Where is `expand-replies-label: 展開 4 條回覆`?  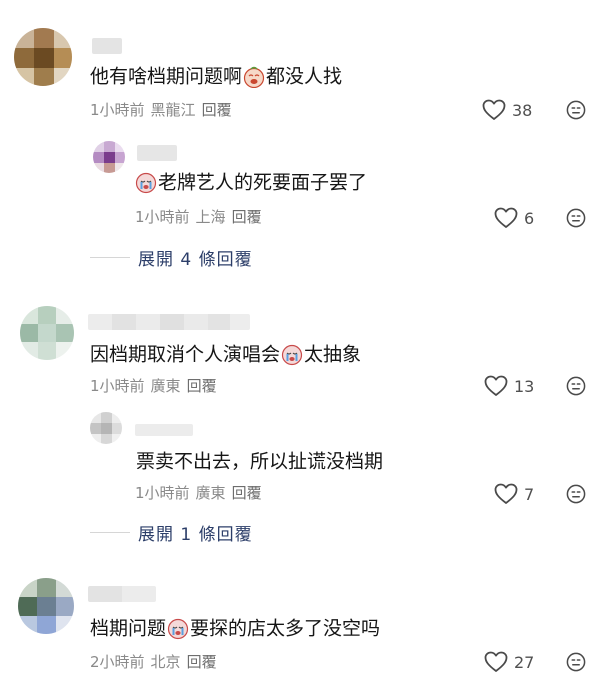
expand-replies-label: 展開 4 條回覆 is located at coordinates (195, 260).